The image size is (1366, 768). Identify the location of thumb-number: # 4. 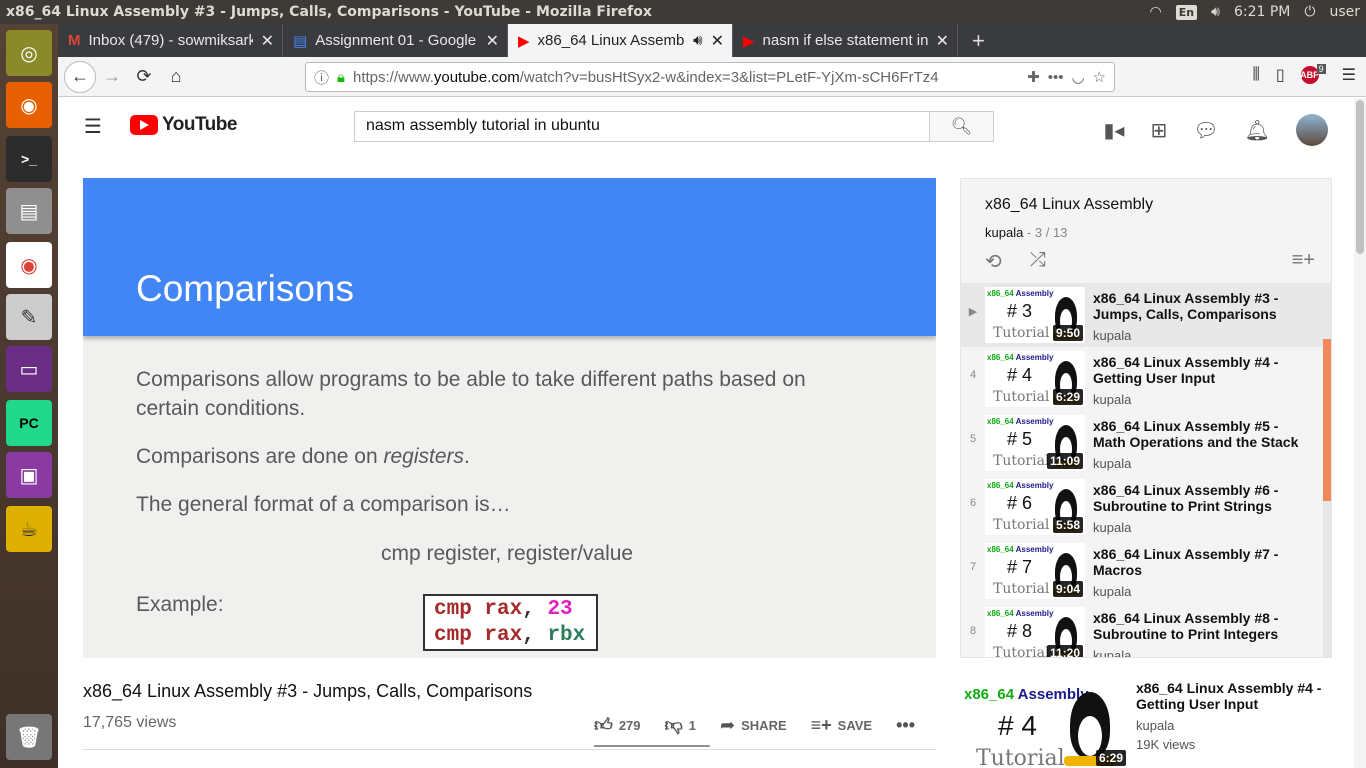
(1017, 725).